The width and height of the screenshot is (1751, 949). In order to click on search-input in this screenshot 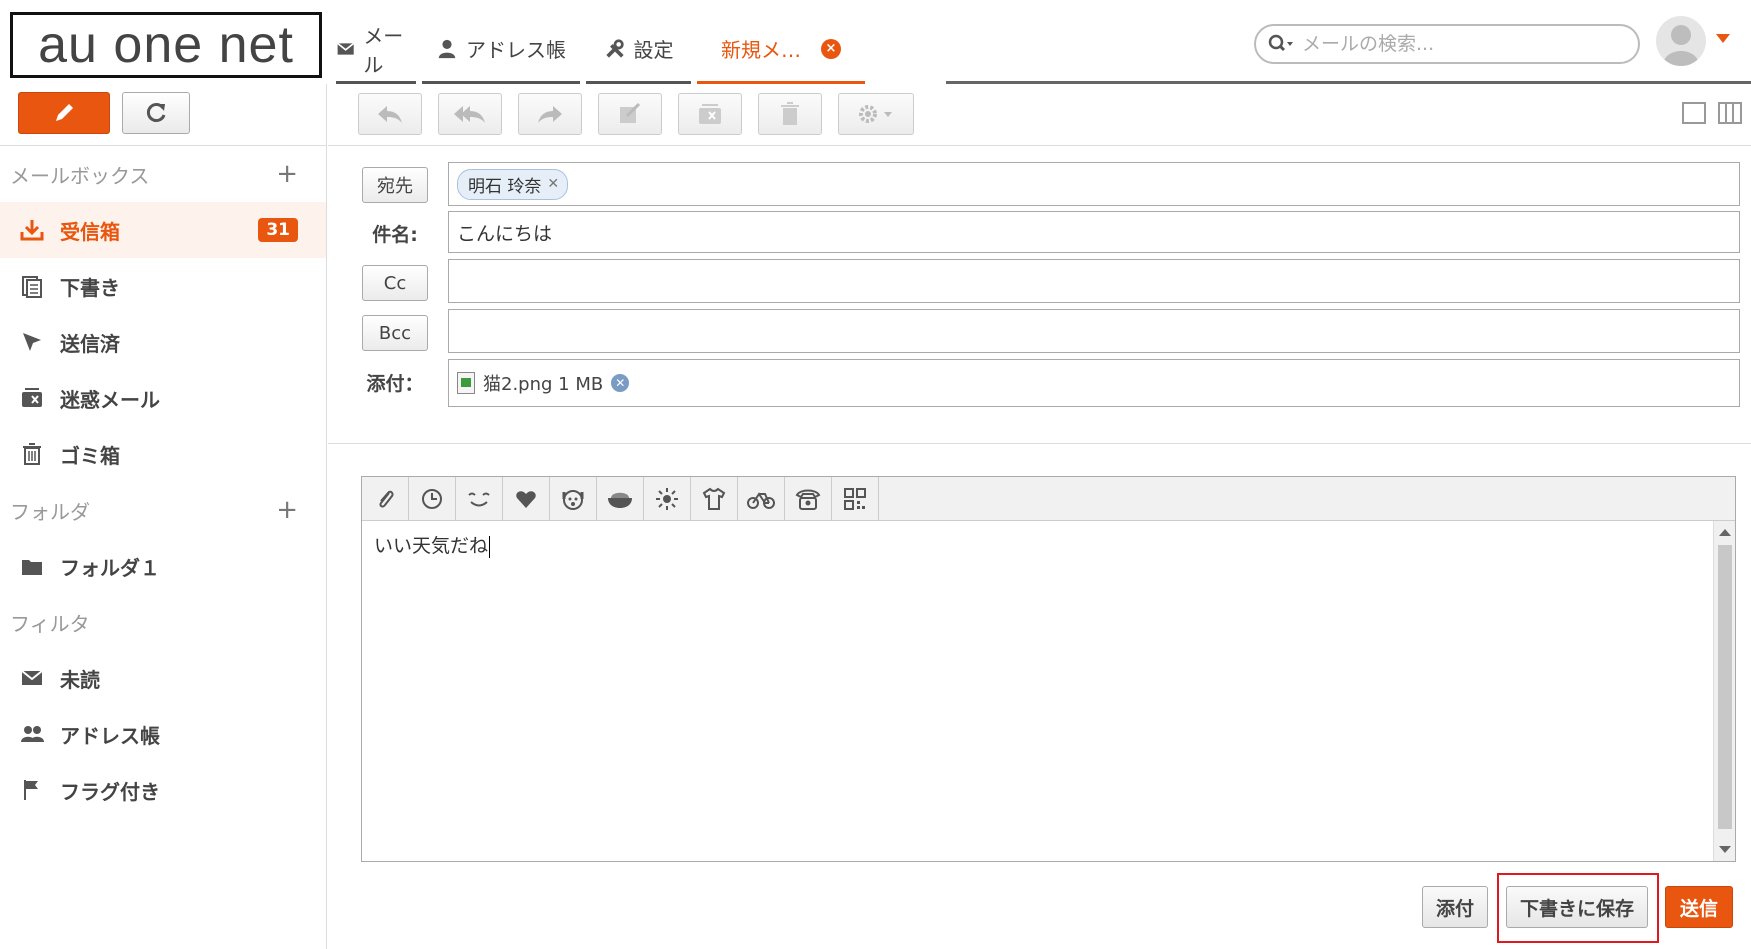, I will do `click(1452, 44)`.